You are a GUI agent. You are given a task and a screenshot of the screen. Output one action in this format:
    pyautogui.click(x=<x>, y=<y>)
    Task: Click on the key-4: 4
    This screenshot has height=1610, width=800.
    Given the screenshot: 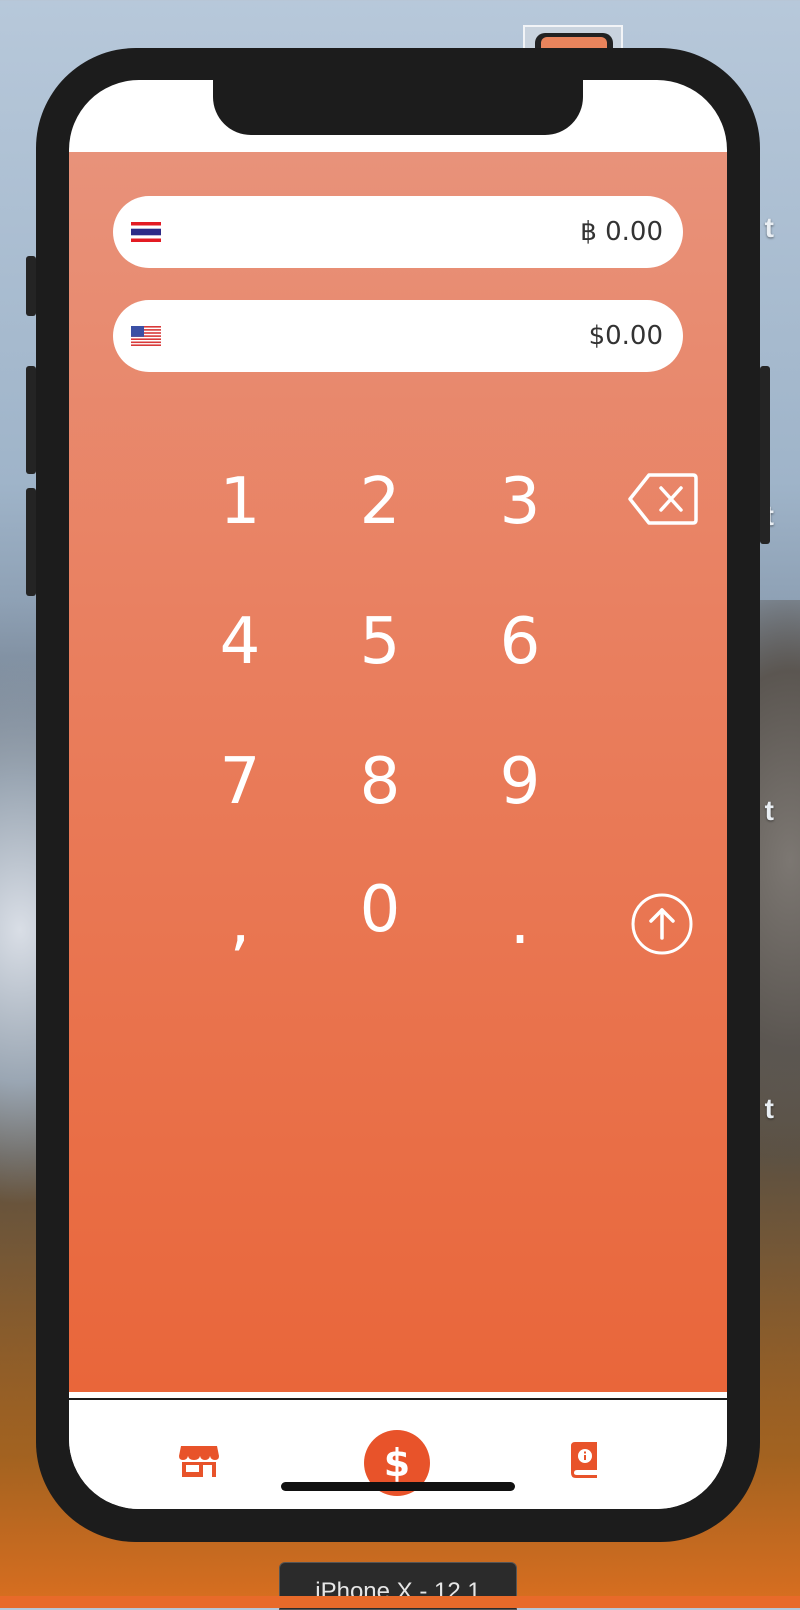 What is the action you would take?
    pyautogui.click(x=240, y=642)
    